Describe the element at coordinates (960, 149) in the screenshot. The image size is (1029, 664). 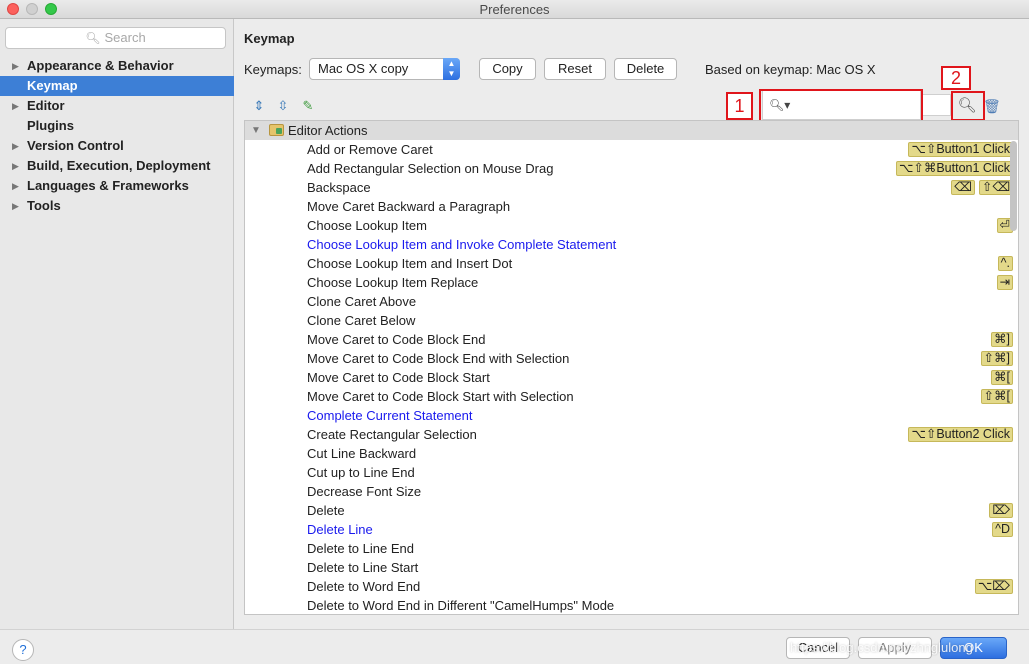
I see `shortcut-badge: ⌥⇧Button1 Click` at that location.